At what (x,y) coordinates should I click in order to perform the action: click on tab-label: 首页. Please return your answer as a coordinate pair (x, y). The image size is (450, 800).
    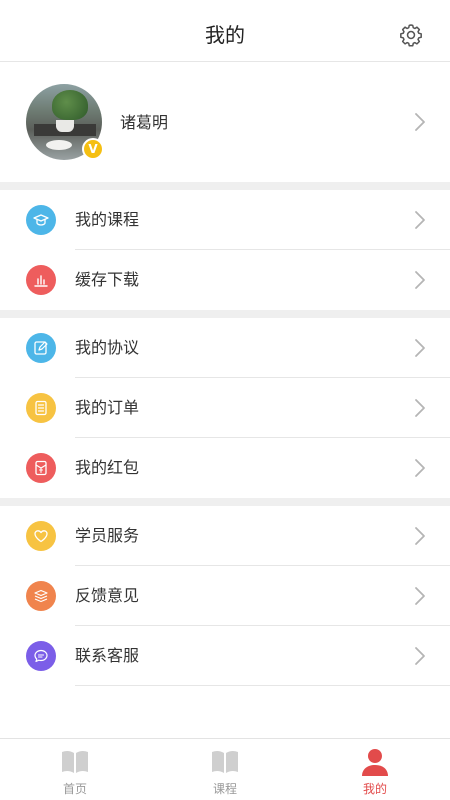
    Looking at the image, I should click on (74, 789).